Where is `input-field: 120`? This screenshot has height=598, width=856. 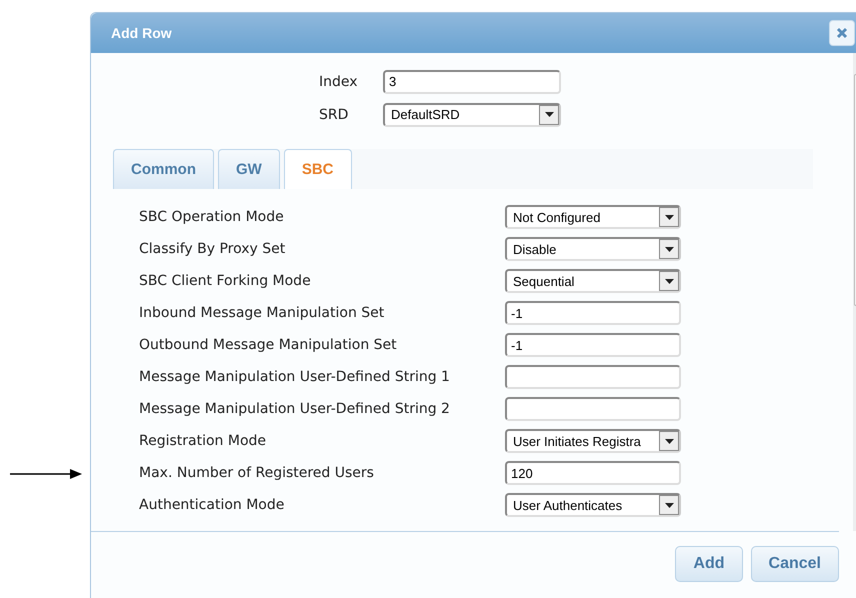 input-field: 120 is located at coordinates (593, 473).